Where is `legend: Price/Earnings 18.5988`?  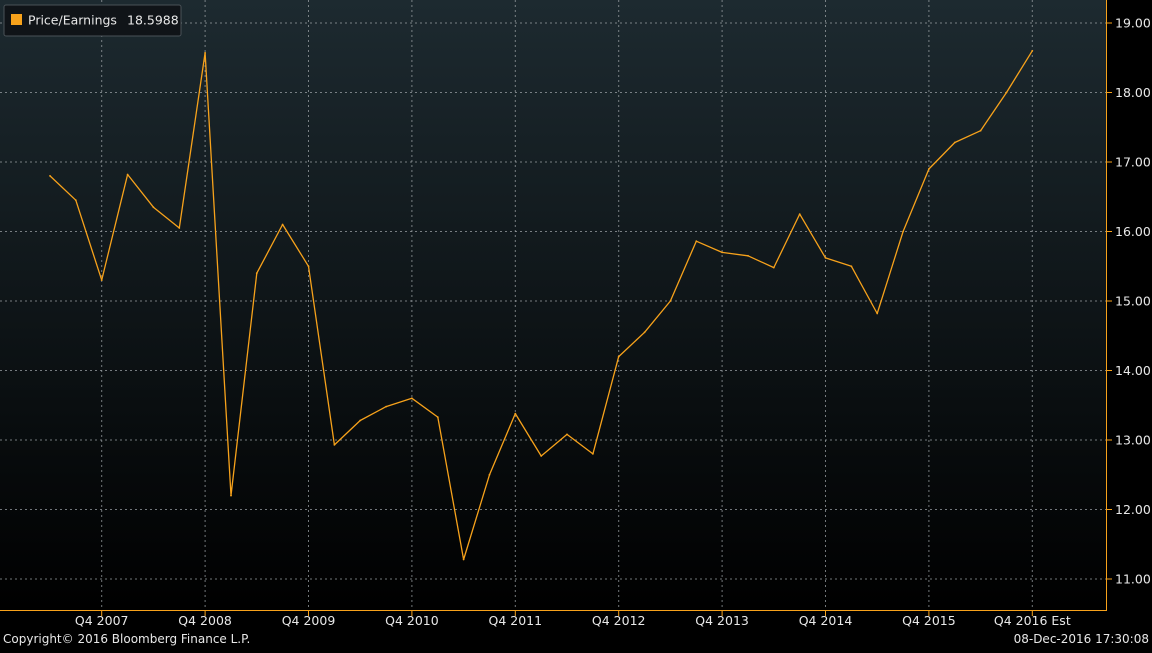 legend: Price/Earnings 18.5988 is located at coordinates (92, 20).